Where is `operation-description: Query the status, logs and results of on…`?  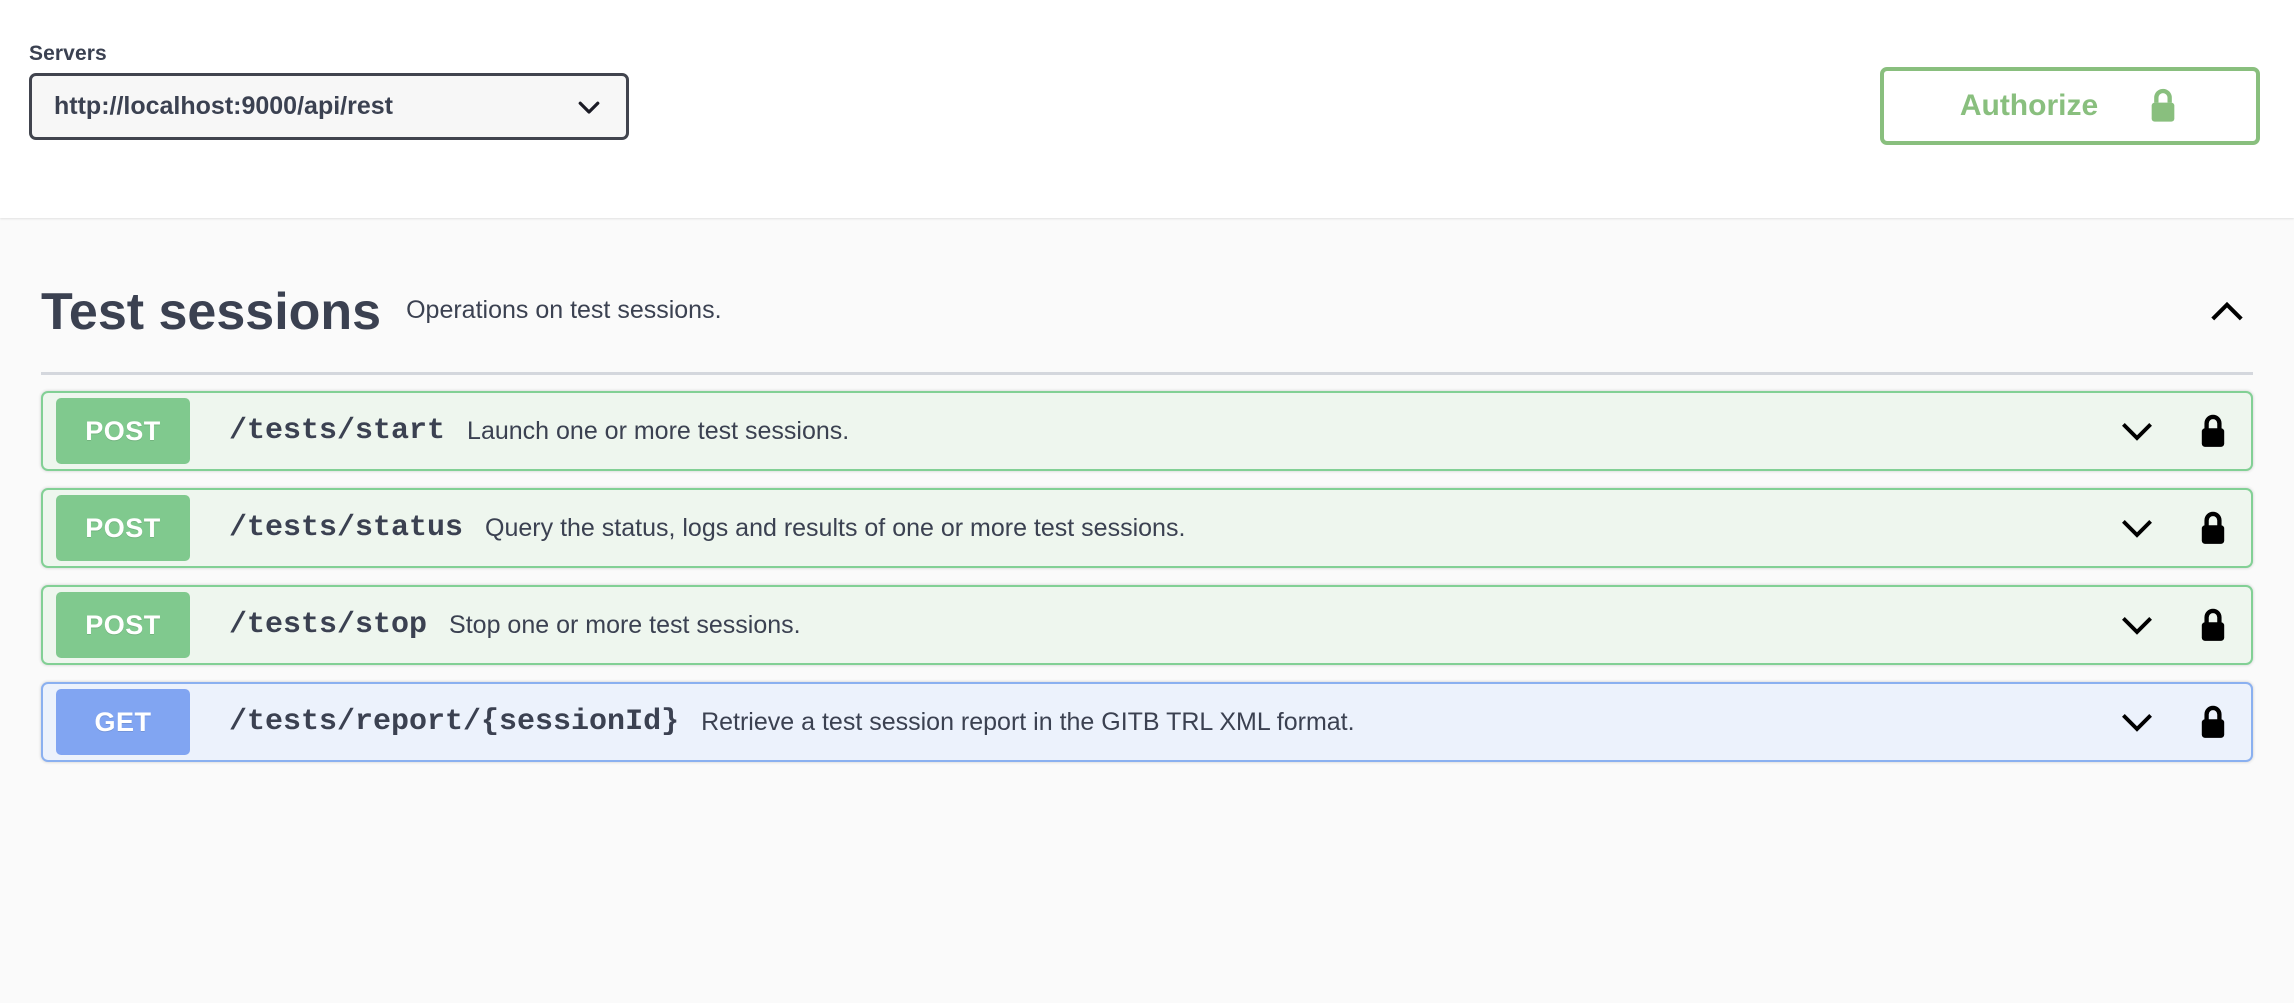
operation-description: Query the status, logs and results of on… is located at coordinates (835, 527).